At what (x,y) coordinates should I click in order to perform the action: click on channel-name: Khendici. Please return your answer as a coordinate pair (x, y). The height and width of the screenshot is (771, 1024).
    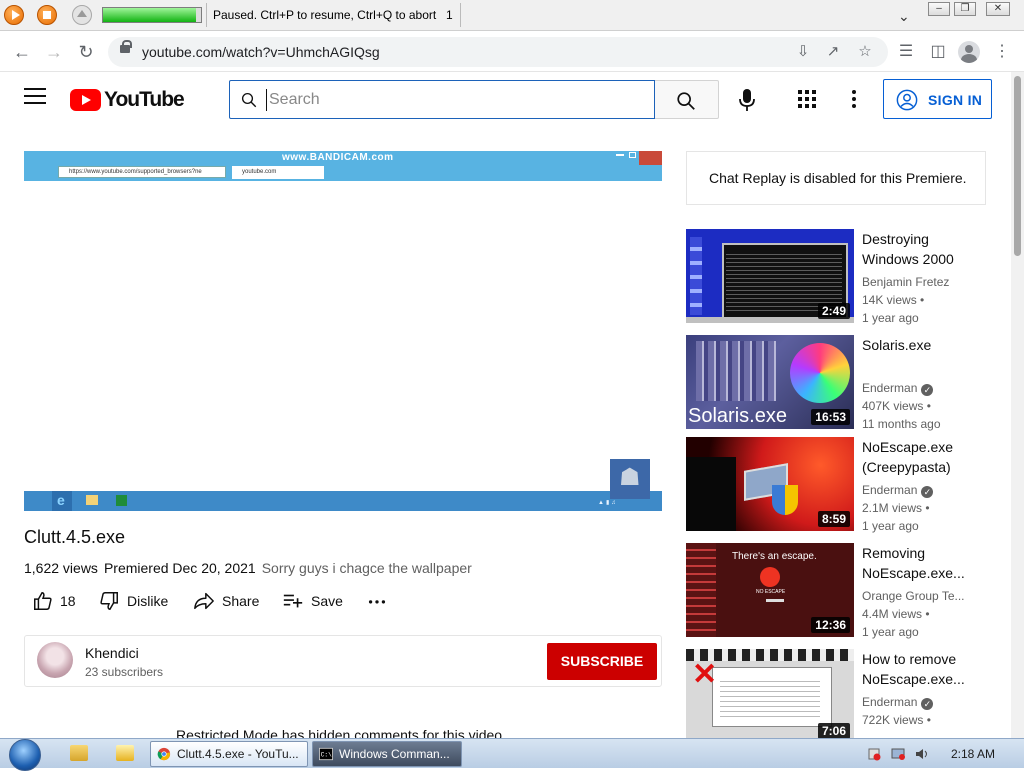
    Looking at the image, I should click on (112, 653).